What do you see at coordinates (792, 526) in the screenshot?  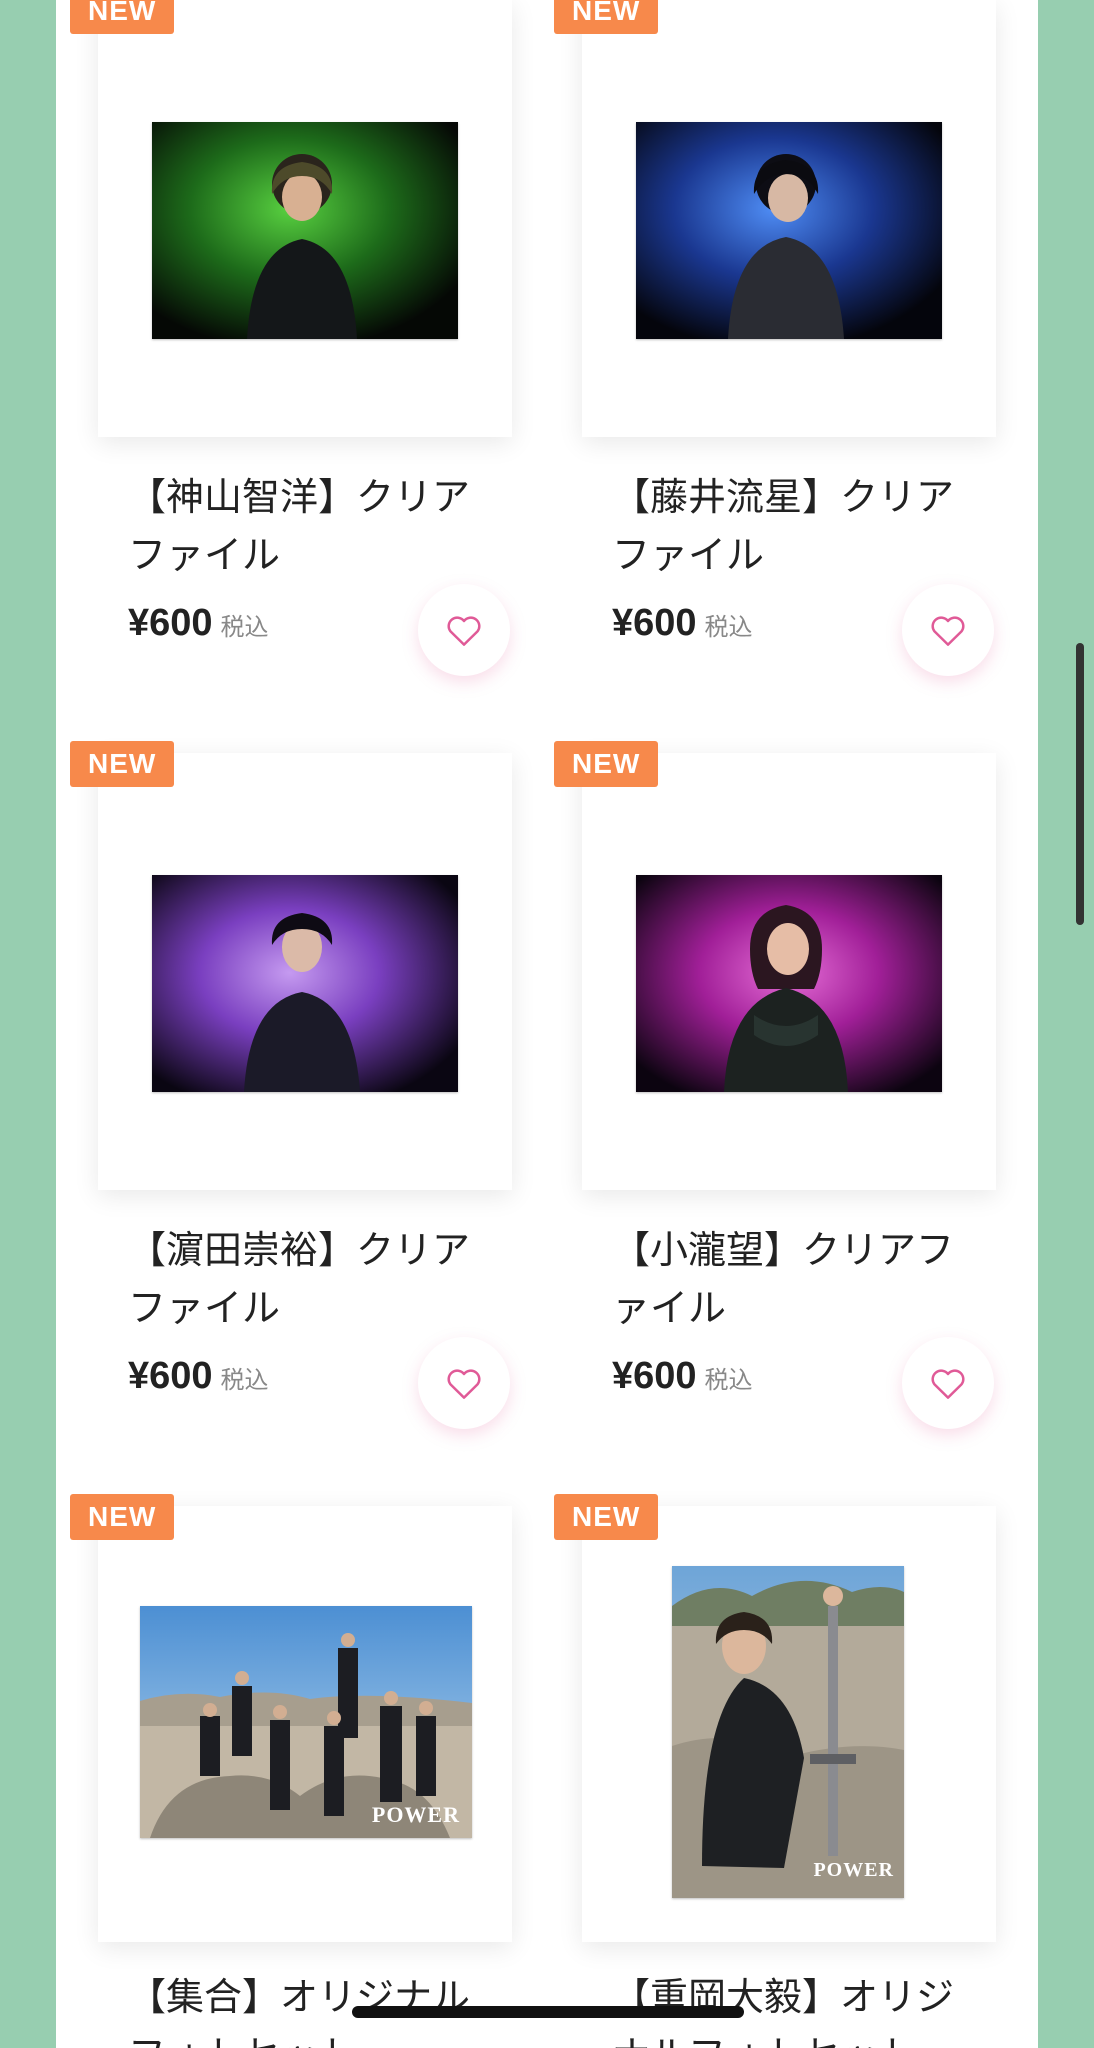 I see `product-title: 【藤井流星】クリアファイル` at bounding box center [792, 526].